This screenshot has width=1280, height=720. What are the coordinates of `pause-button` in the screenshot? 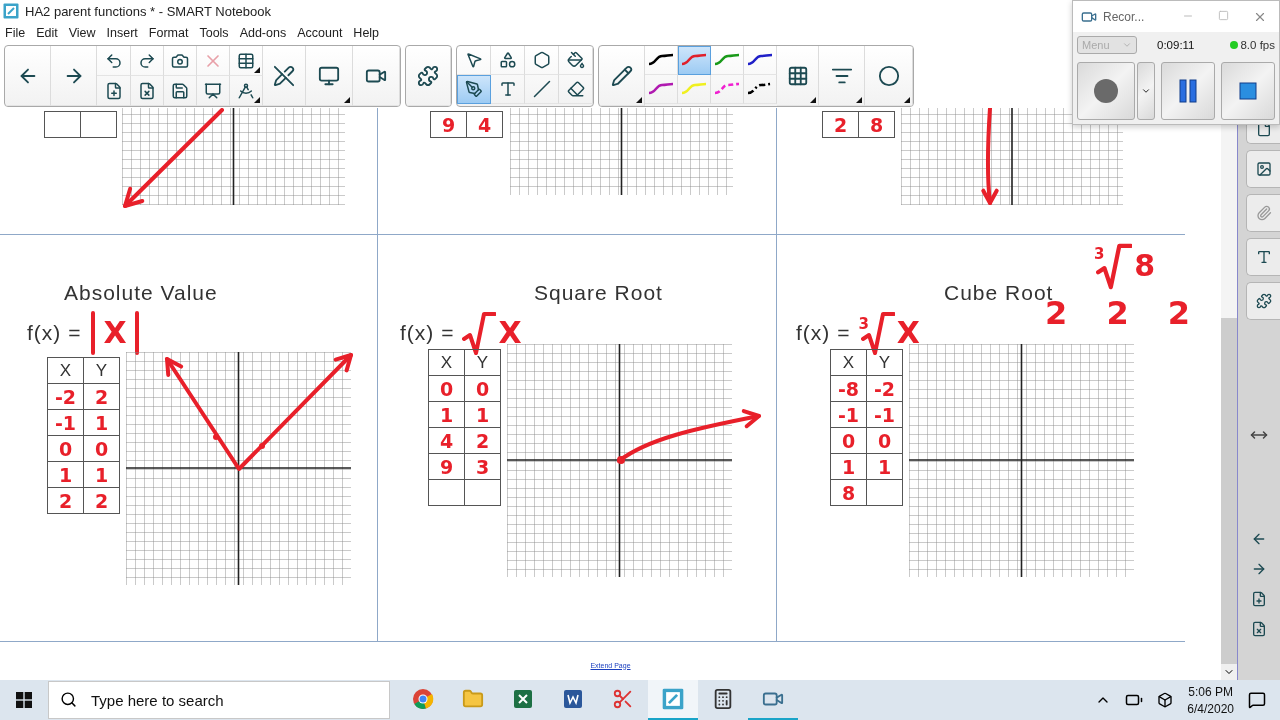 It's located at (1188, 91).